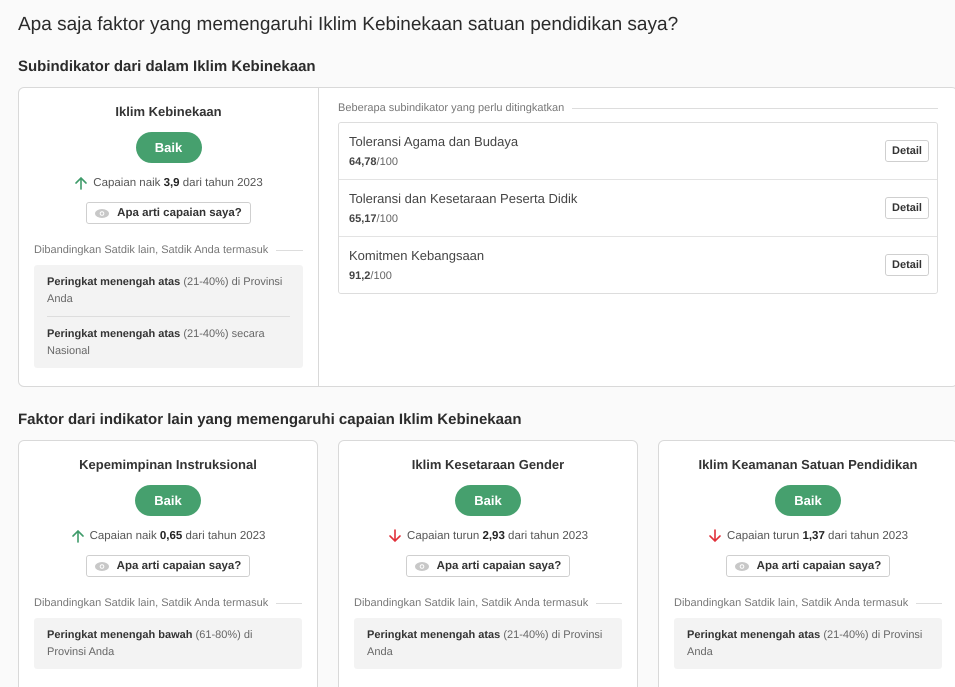 The height and width of the screenshot is (687, 955). What do you see at coordinates (817, 536) in the screenshot?
I see `change-text: Capaian turun 1,37 dari tahun 2023` at bounding box center [817, 536].